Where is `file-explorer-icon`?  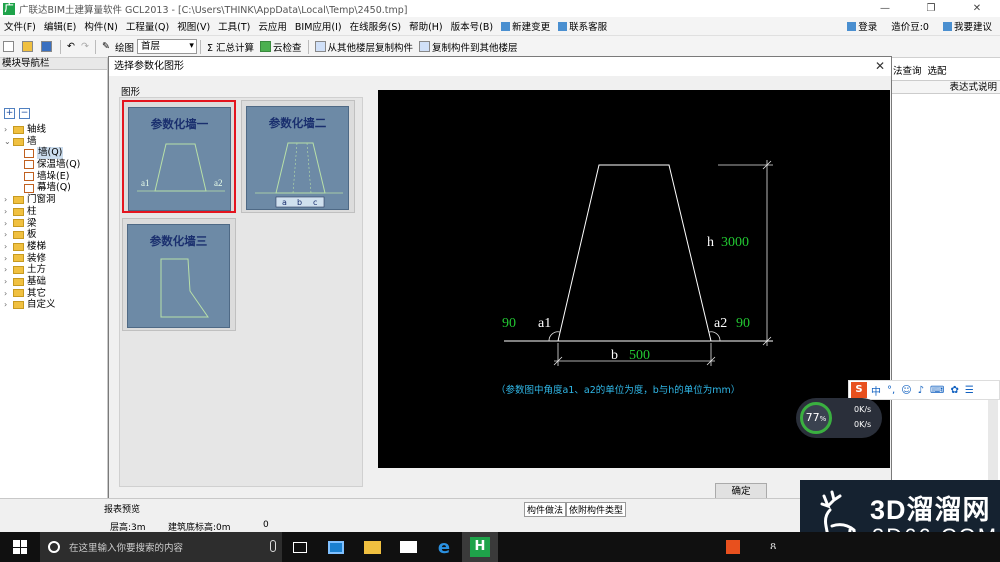 file-explorer-icon is located at coordinates (372, 547).